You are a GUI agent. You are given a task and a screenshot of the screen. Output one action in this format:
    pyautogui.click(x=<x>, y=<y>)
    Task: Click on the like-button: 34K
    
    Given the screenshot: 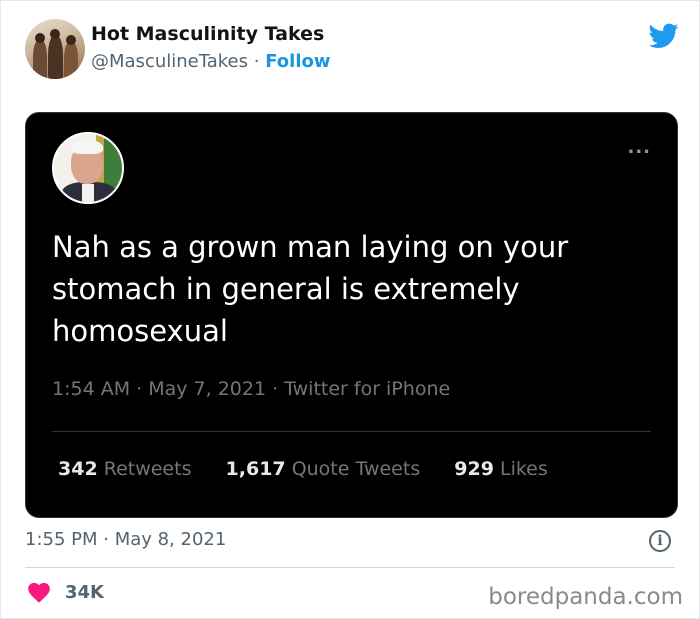 What is the action you would take?
    pyautogui.click(x=65, y=592)
    